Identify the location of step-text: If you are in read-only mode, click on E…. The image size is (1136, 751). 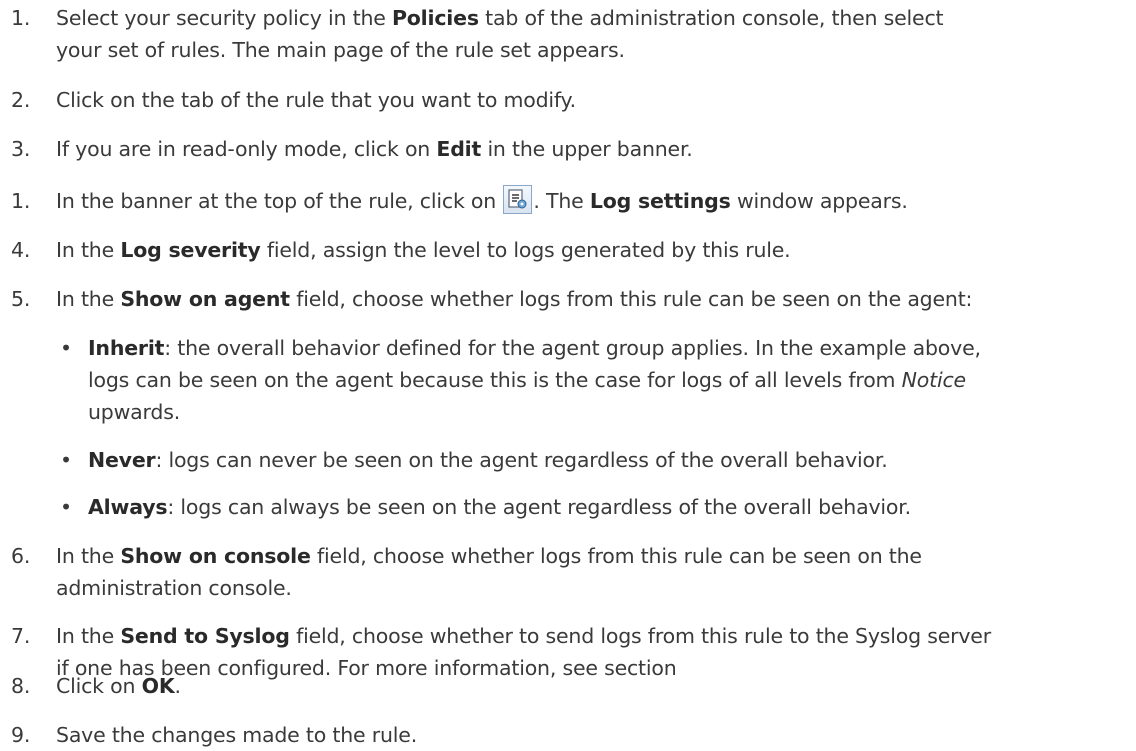
(586, 149).